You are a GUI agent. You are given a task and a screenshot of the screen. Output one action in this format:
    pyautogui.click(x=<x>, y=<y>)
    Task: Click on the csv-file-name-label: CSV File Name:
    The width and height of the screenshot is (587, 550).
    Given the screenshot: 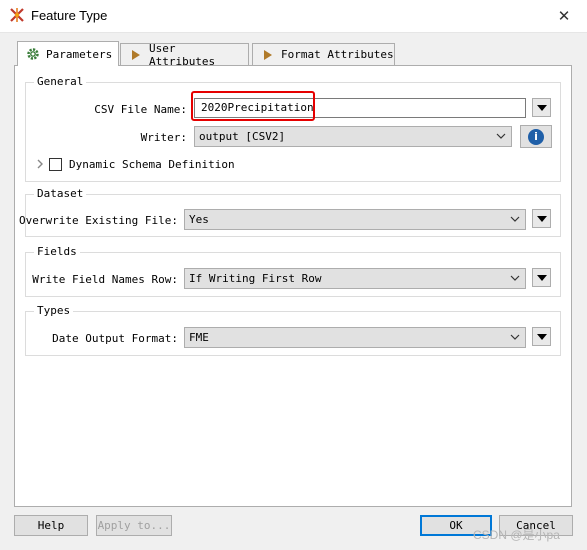 What is the action you would take?
    pyautogui.click(x=140, y=109)
    